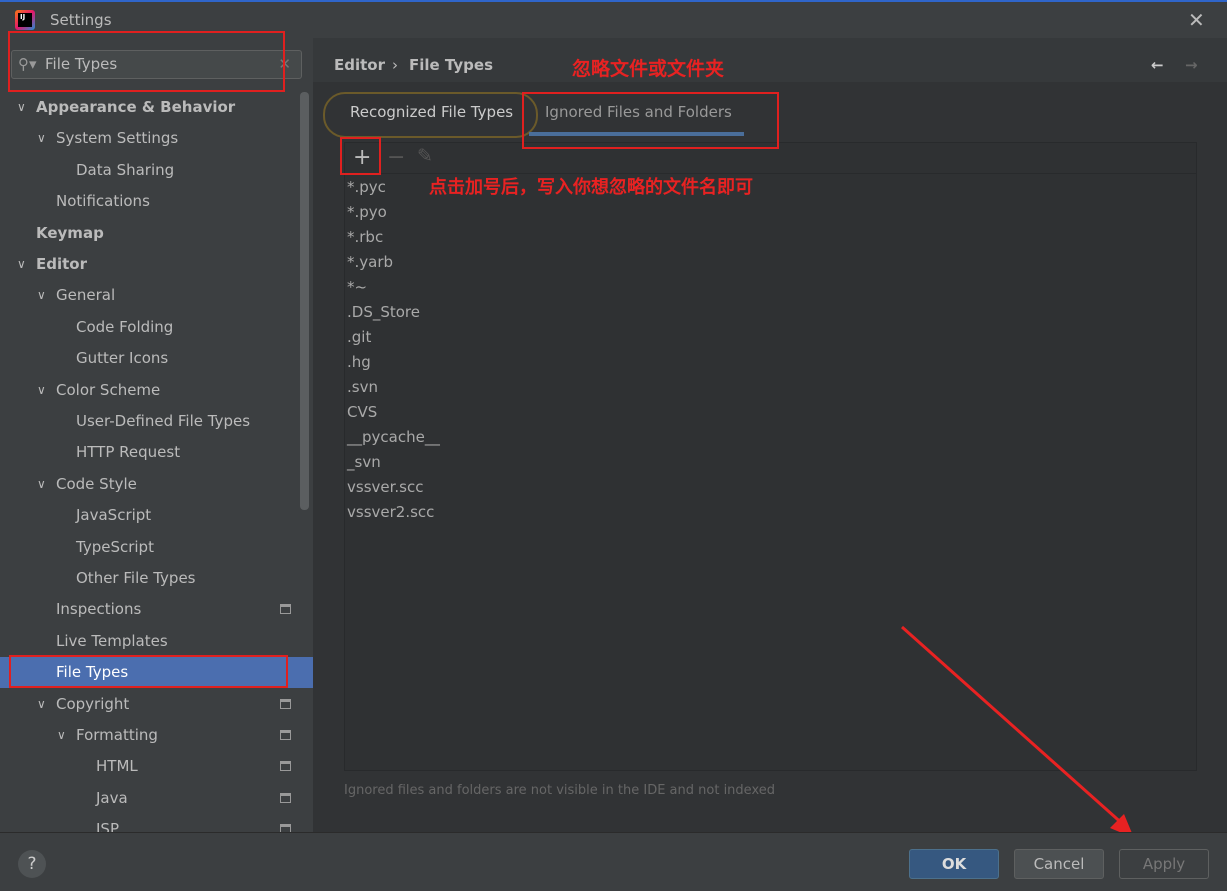  Describe the element at coordinates (1059, 864) in the screenshot. I see `cancel-button: Cancel` at that location.